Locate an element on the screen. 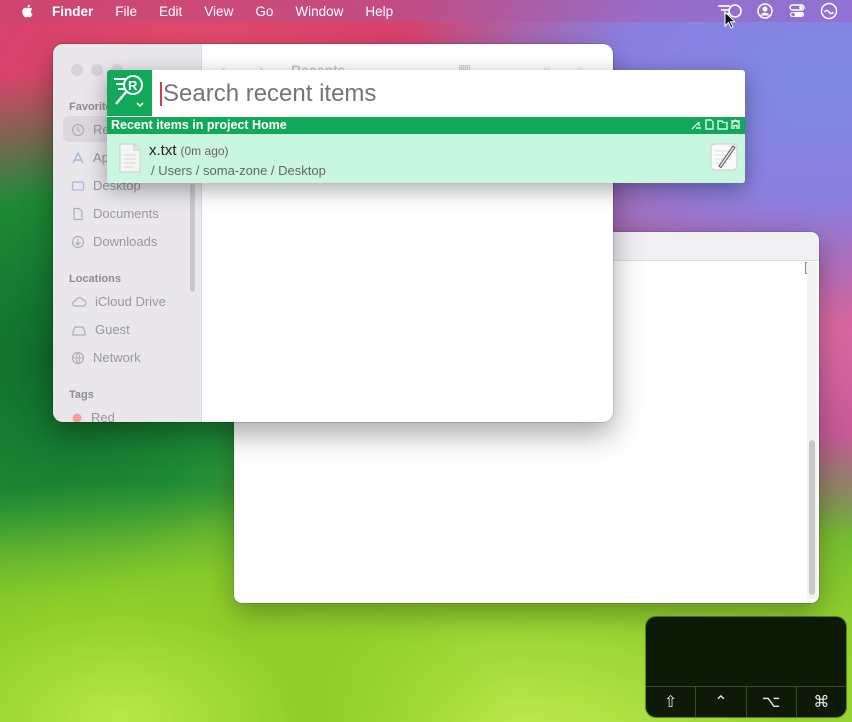 The height and width of the screenshot is (722, 852). siri-icon is located at coordinates (829, 11).